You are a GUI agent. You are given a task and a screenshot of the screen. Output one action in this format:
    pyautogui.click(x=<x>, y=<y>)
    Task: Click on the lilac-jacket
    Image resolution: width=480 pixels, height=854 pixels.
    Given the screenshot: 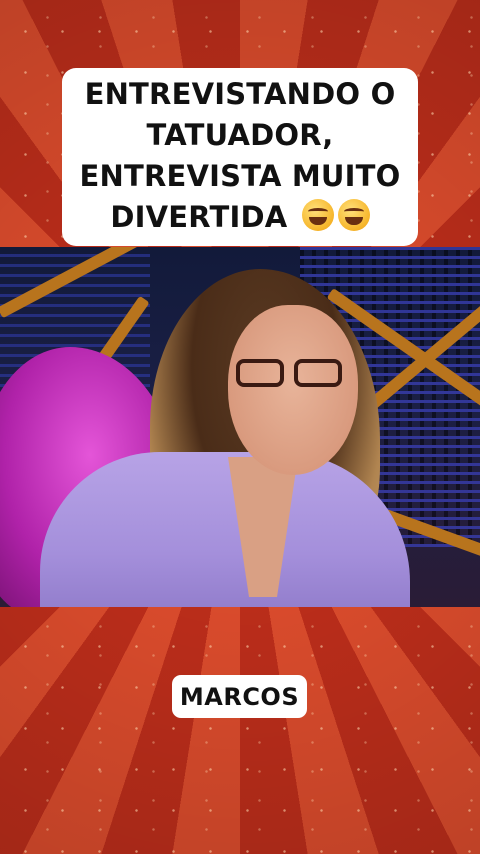 What is the action you would take?
    pyautogui.click(x=225, y=529)
    